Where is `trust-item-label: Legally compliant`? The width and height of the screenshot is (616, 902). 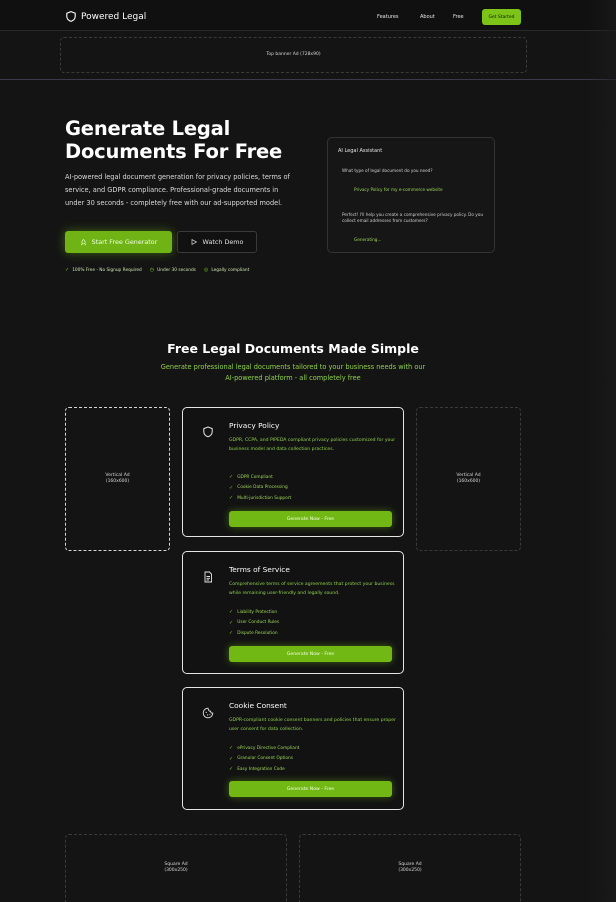
trust-item-label: Legally compliant is located at coordinates (230, 270).